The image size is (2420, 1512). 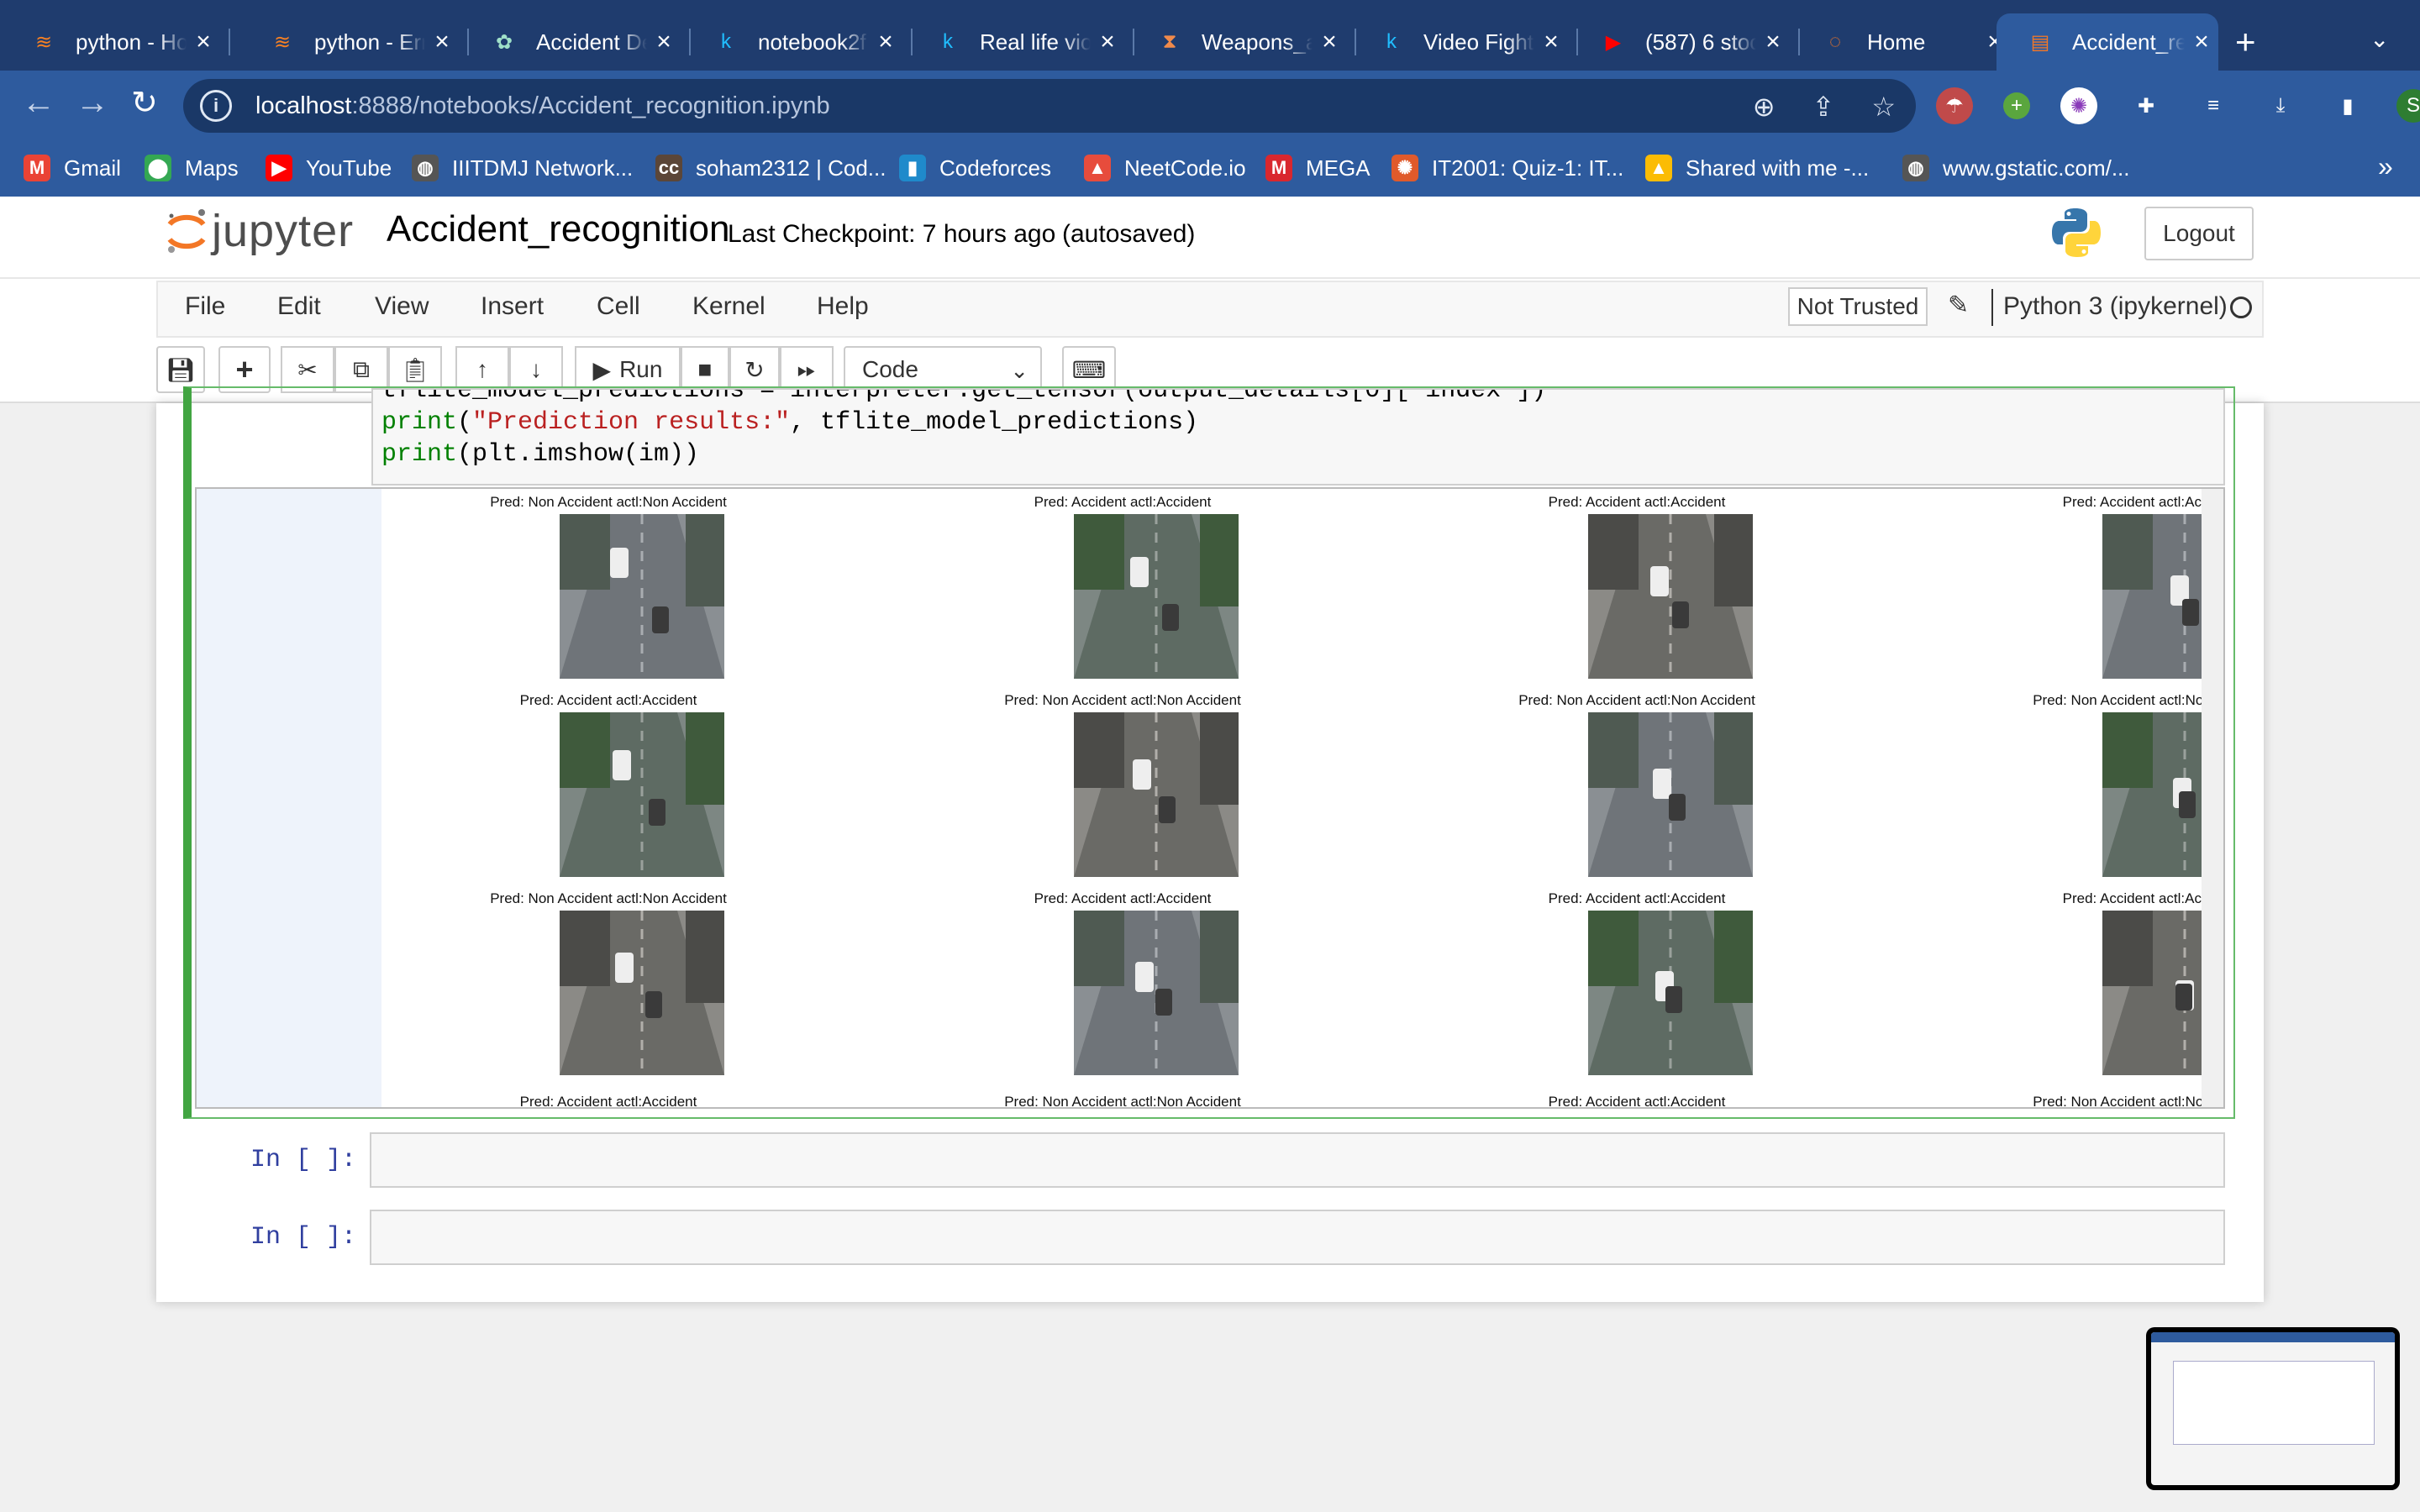 What do you see at coordinates (2213, 105) in the screenshot?
I see `media-queue-icon: ≡` at bounding box center [2213, 105].